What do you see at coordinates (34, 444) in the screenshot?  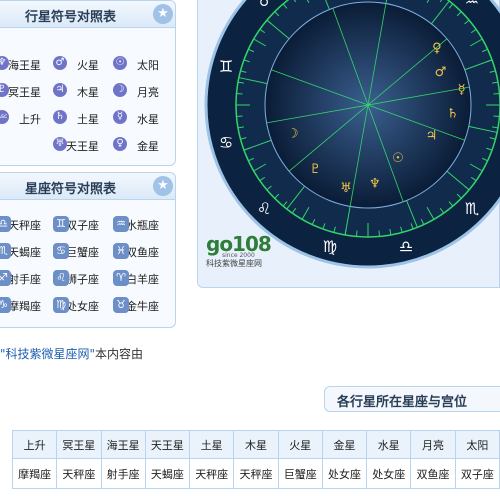 I see `table-header-cell: 上升` at bounding box center [34, 444].